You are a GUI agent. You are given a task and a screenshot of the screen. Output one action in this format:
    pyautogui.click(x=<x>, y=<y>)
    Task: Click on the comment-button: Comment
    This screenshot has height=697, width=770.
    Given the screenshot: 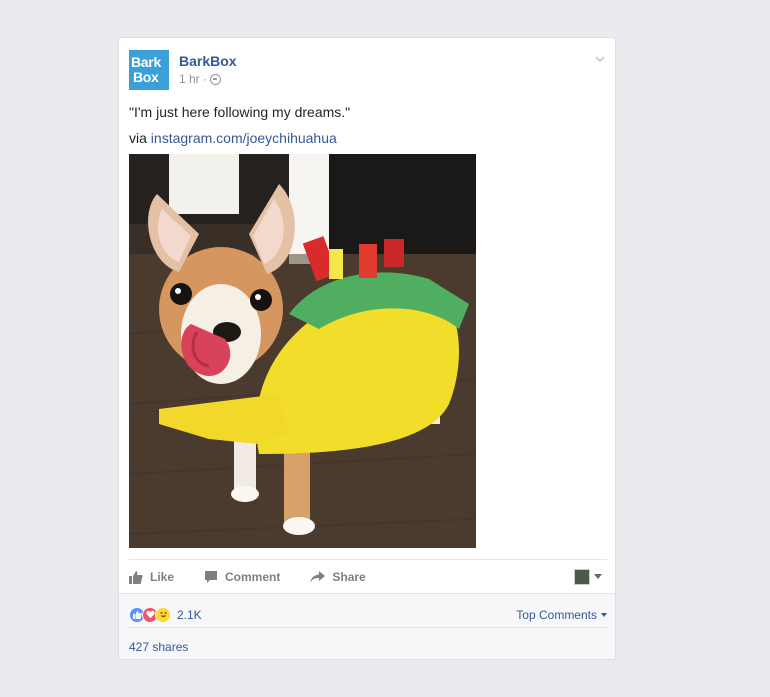 What is the action you would take?
    pyautogui.click(x=242, y=577)
    